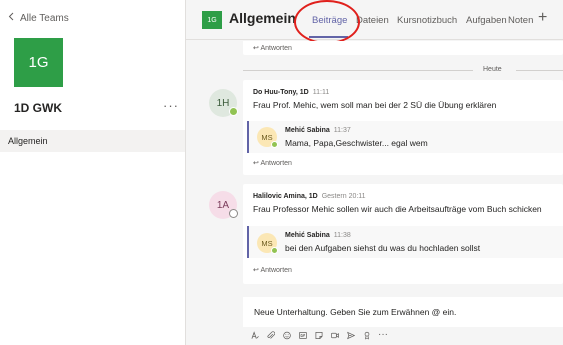 This screenshot has width=563, height=345. What do you see at coordinates (321, 92) in the screenshot?
I see `message-time: 11:11` at bounding box center [321, 92].